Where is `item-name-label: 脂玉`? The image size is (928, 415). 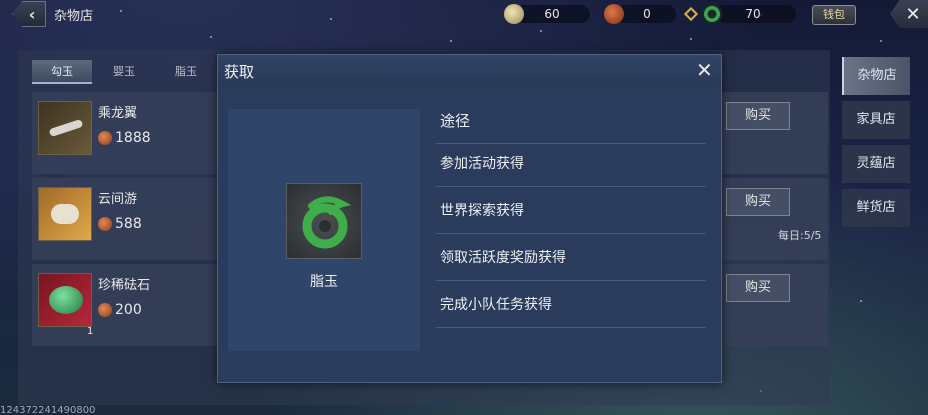
item-name-label: 脂玉 is located at coordinates (324, 282).